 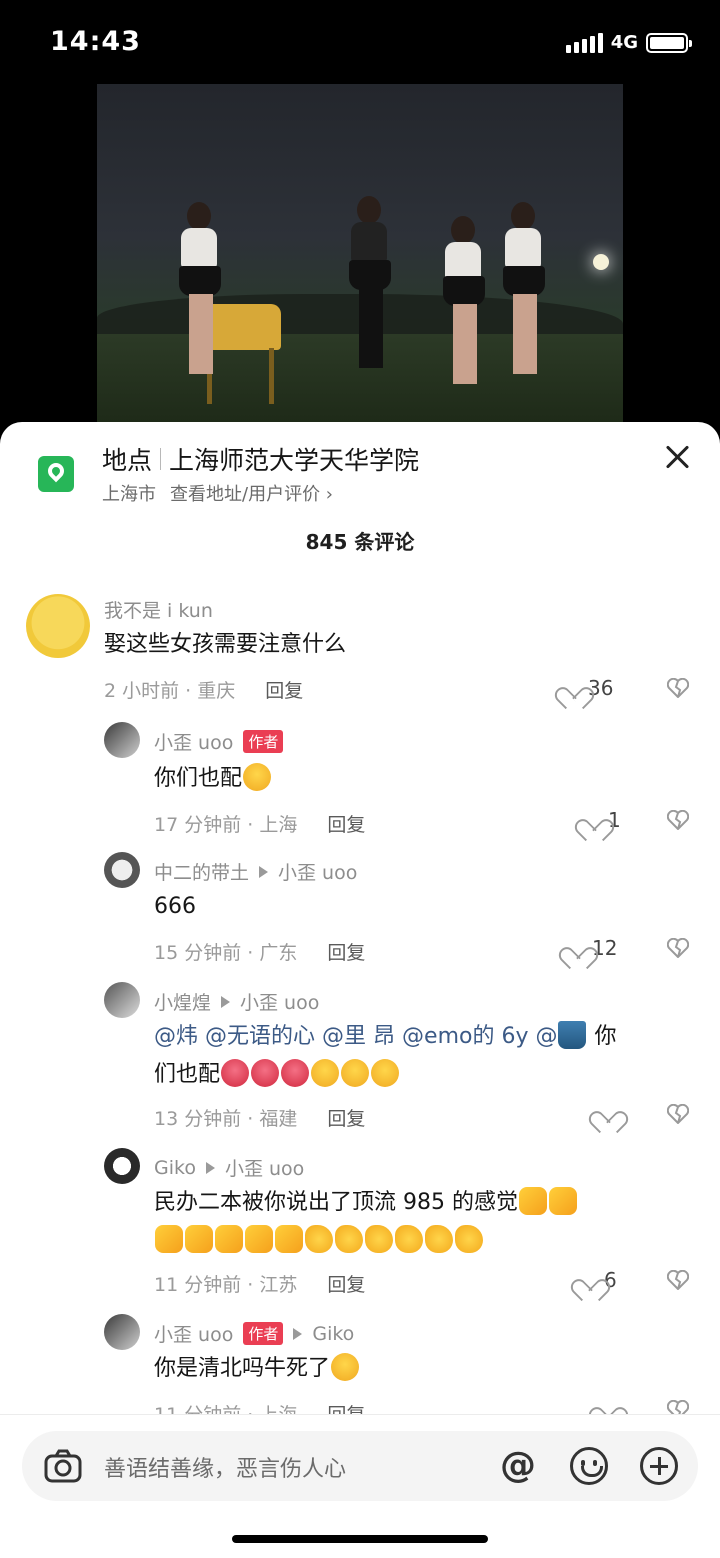 I want to click on comment-time-location: 11 分钟前 · 江苏, so click(x=226, y=1285).